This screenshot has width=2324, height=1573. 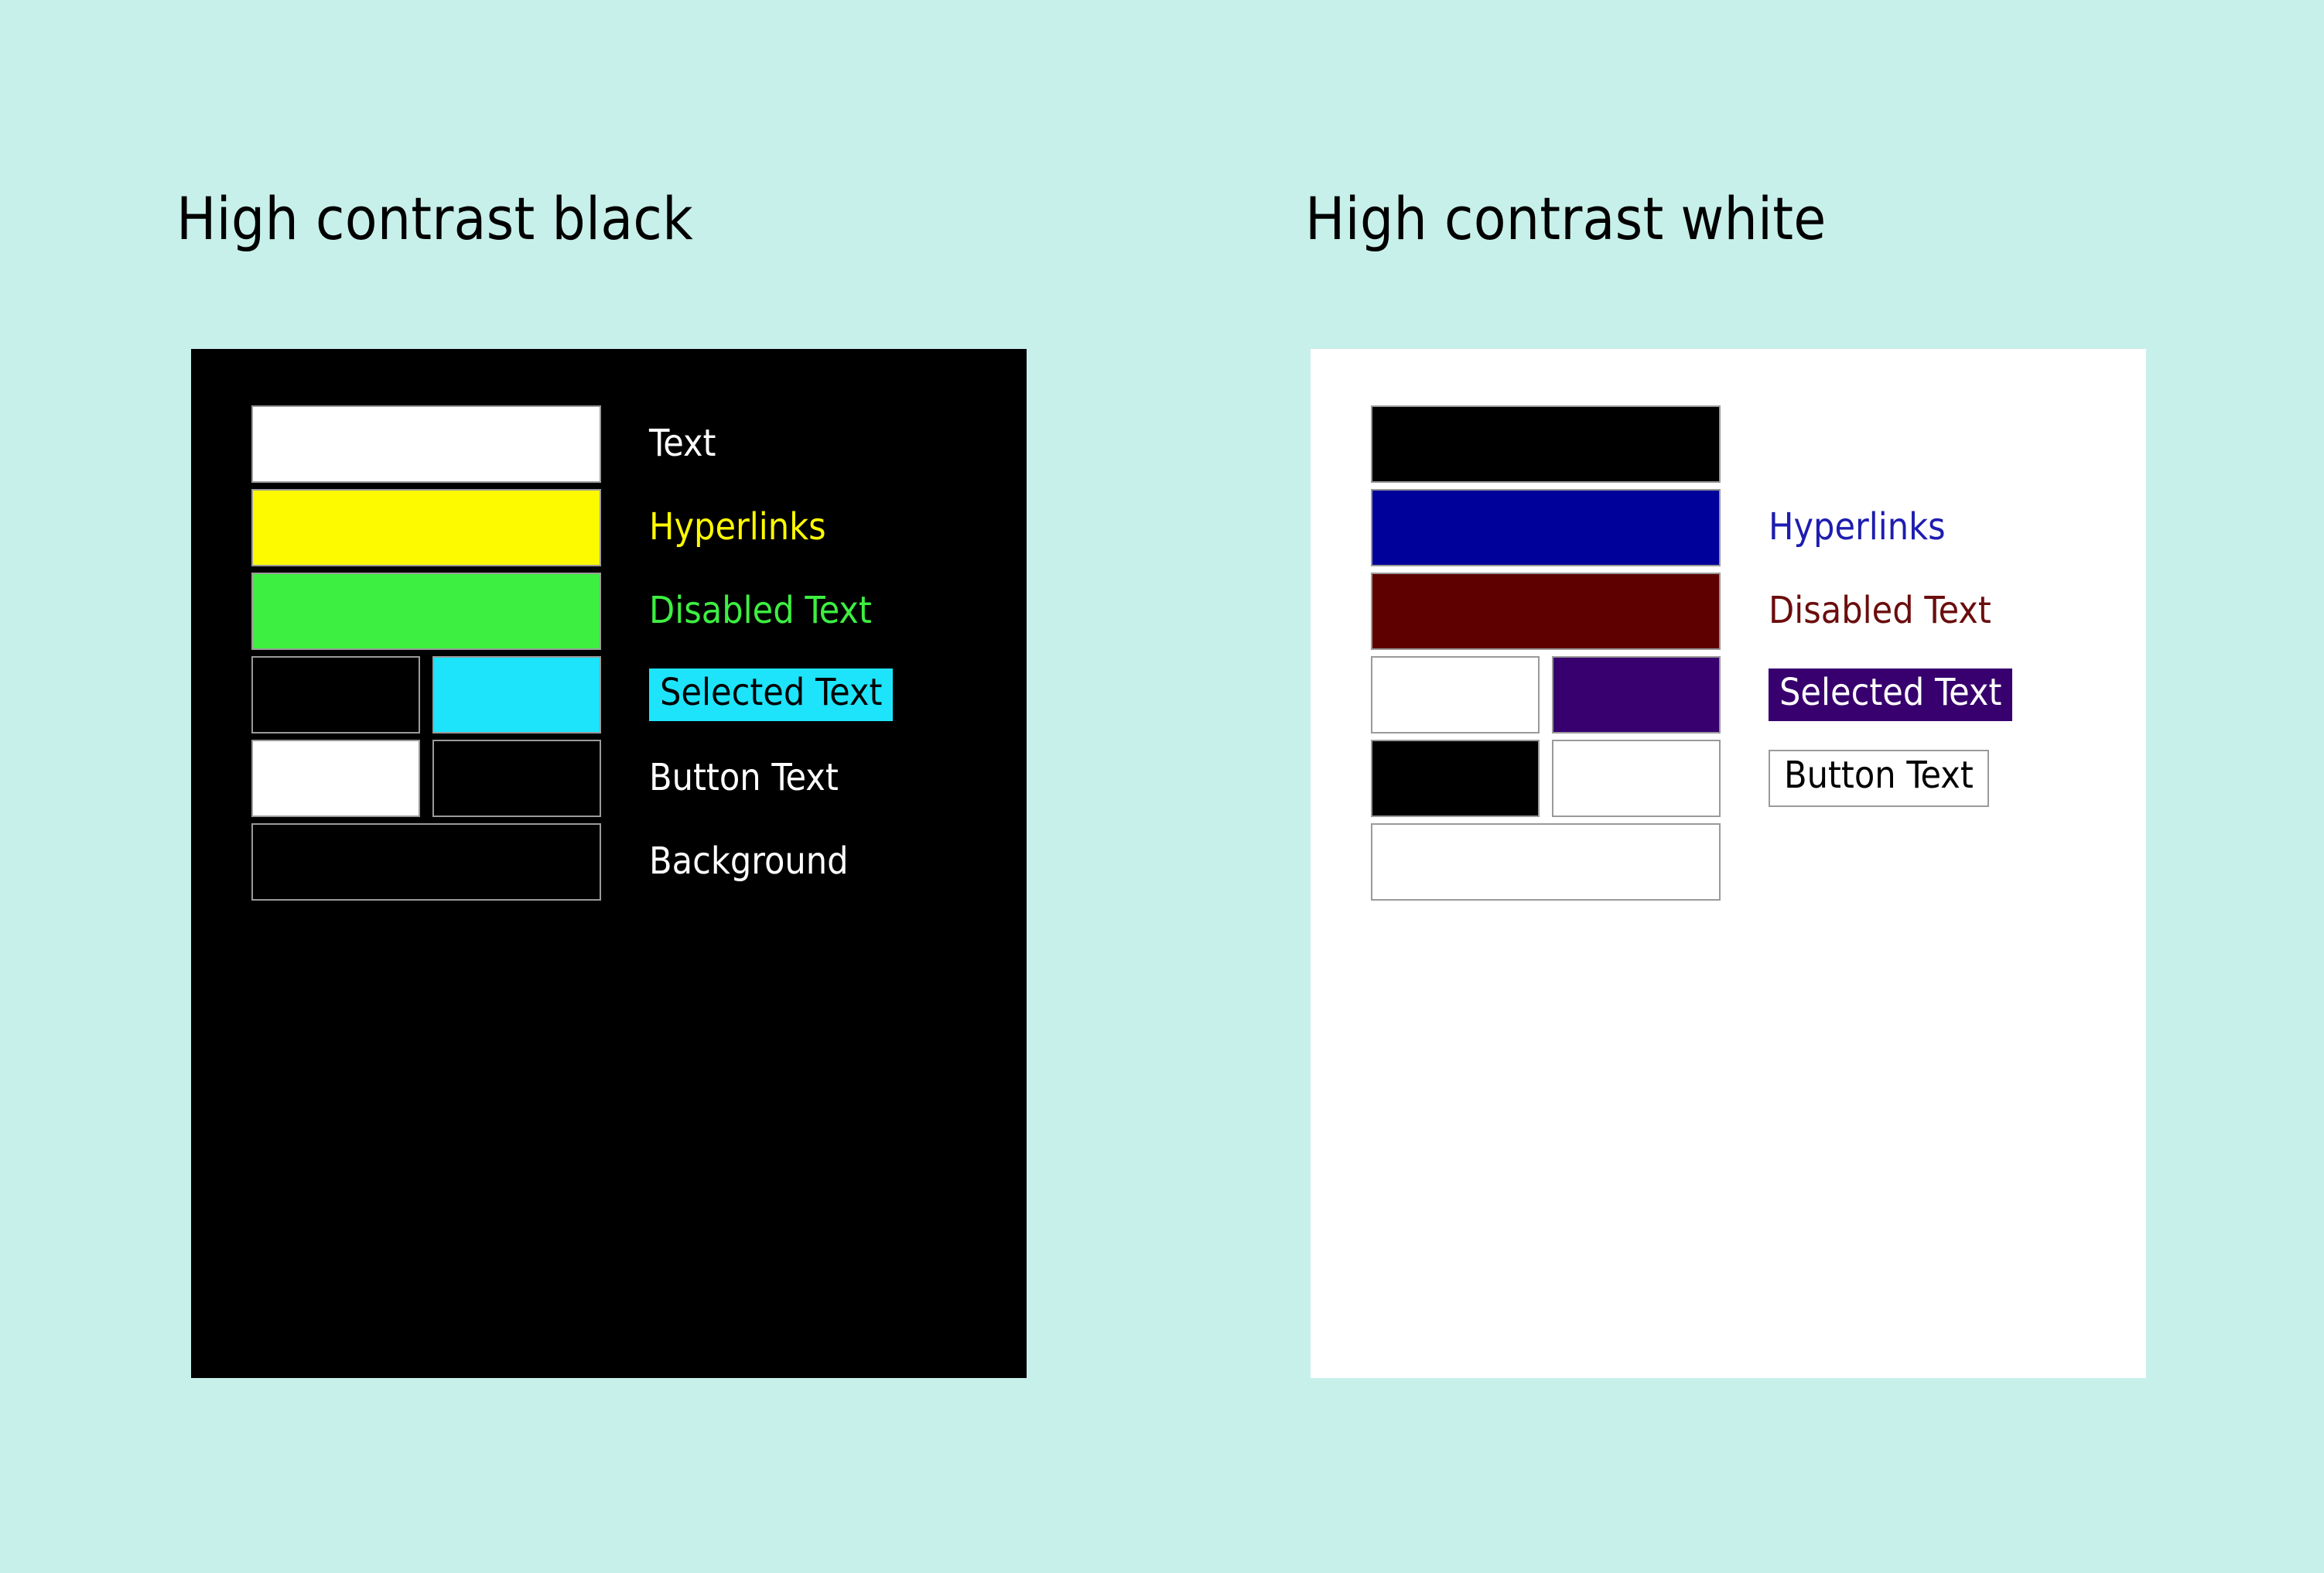 I want to click on section-title-high-contrast-black: High contrast black, so click(x=434, y=218).